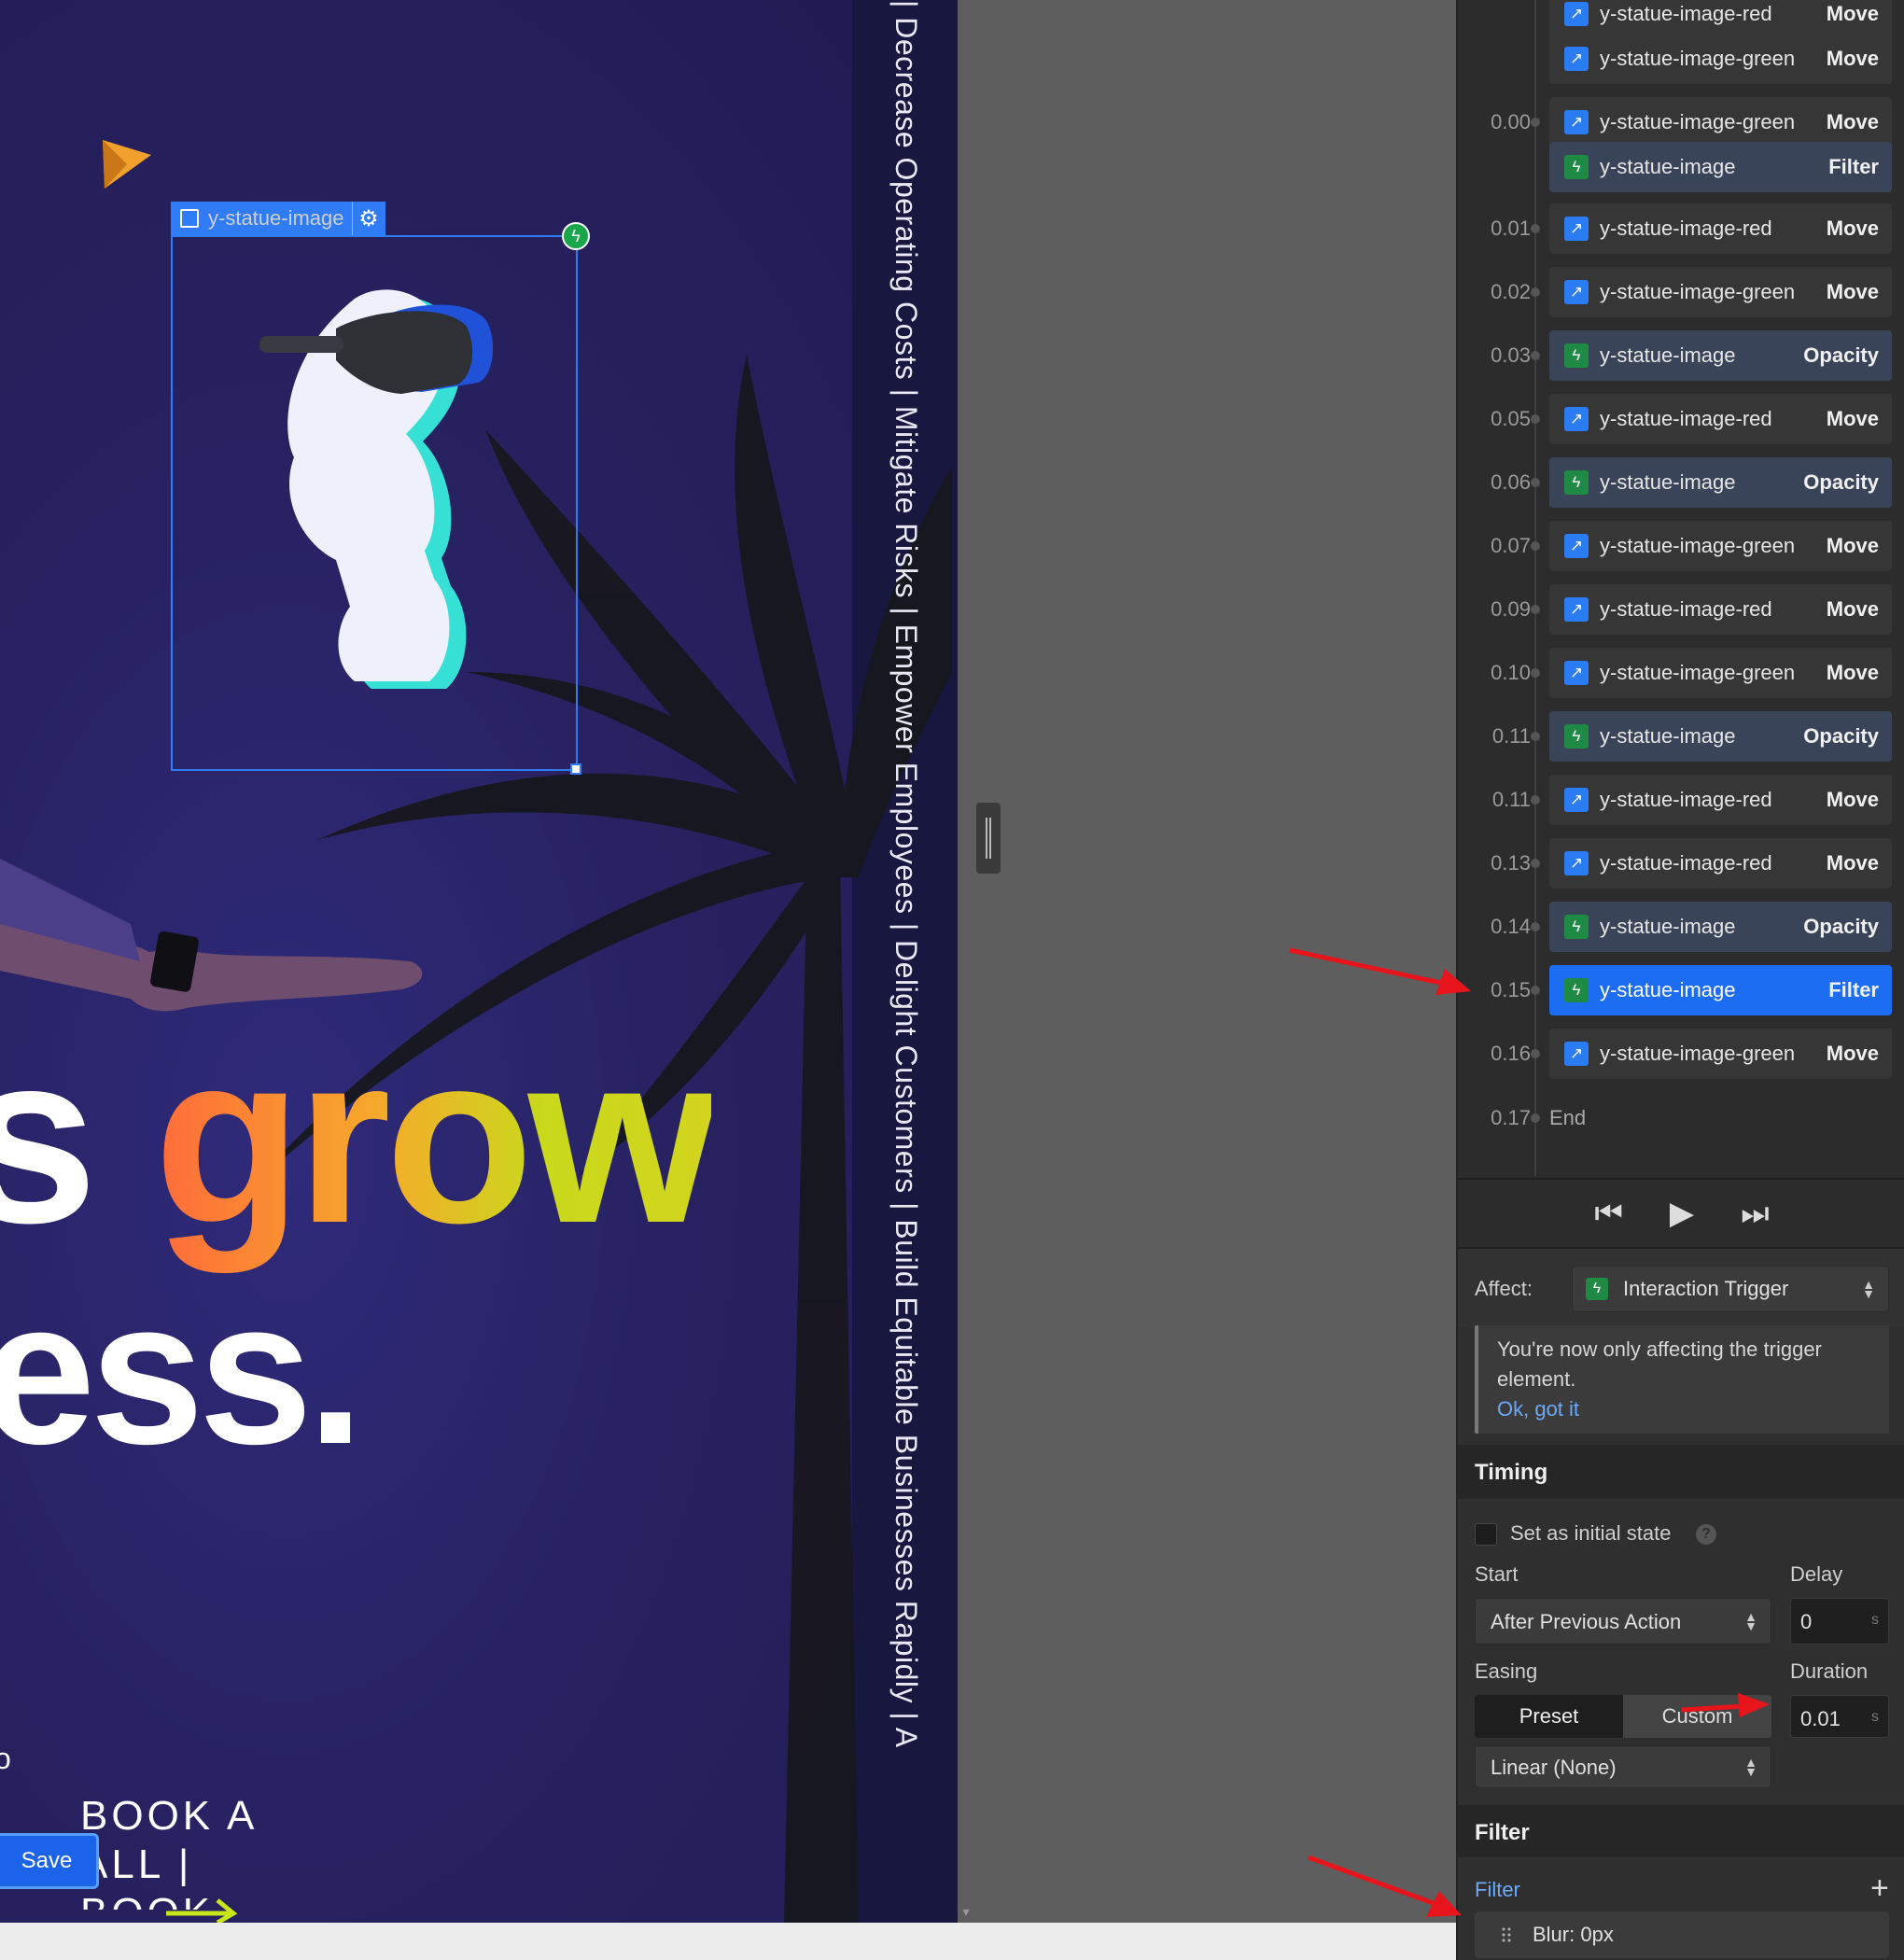 The image size is (1904, 1960). I want to click on action-target-name: y-statue-image-green, so click(1698, 672).